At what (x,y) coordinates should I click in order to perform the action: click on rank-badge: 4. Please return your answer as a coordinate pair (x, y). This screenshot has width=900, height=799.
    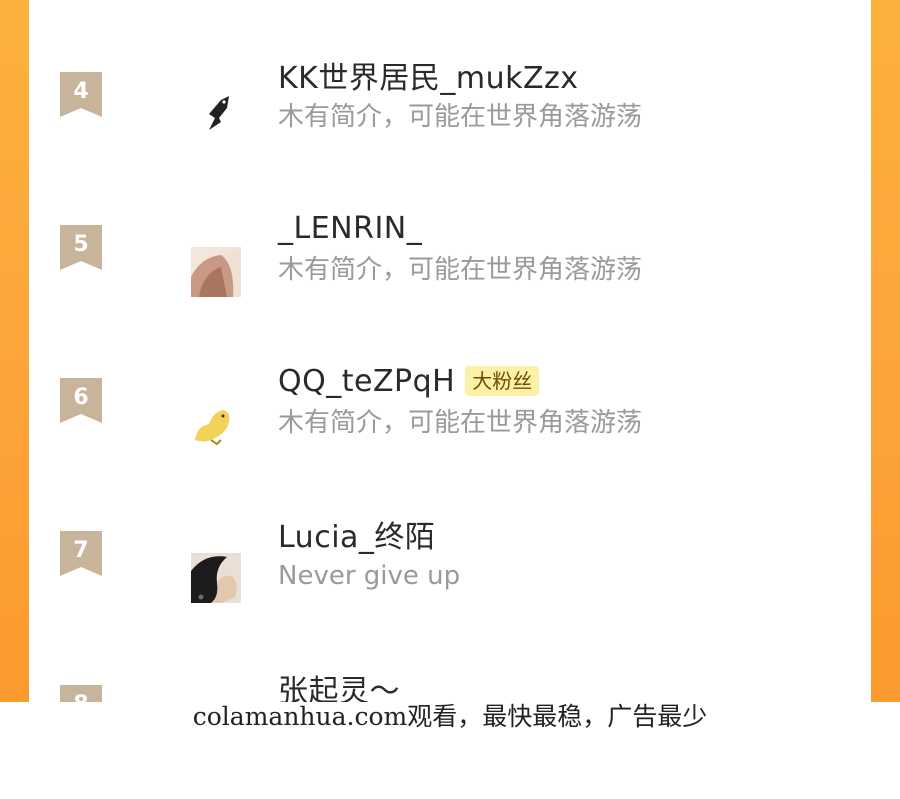
    Looking at the image, I should click on (81, 94).